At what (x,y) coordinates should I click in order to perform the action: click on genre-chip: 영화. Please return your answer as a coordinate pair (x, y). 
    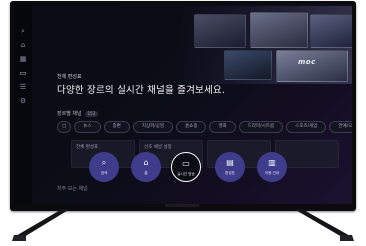
    Looking at the image, I should click on (222, 127).